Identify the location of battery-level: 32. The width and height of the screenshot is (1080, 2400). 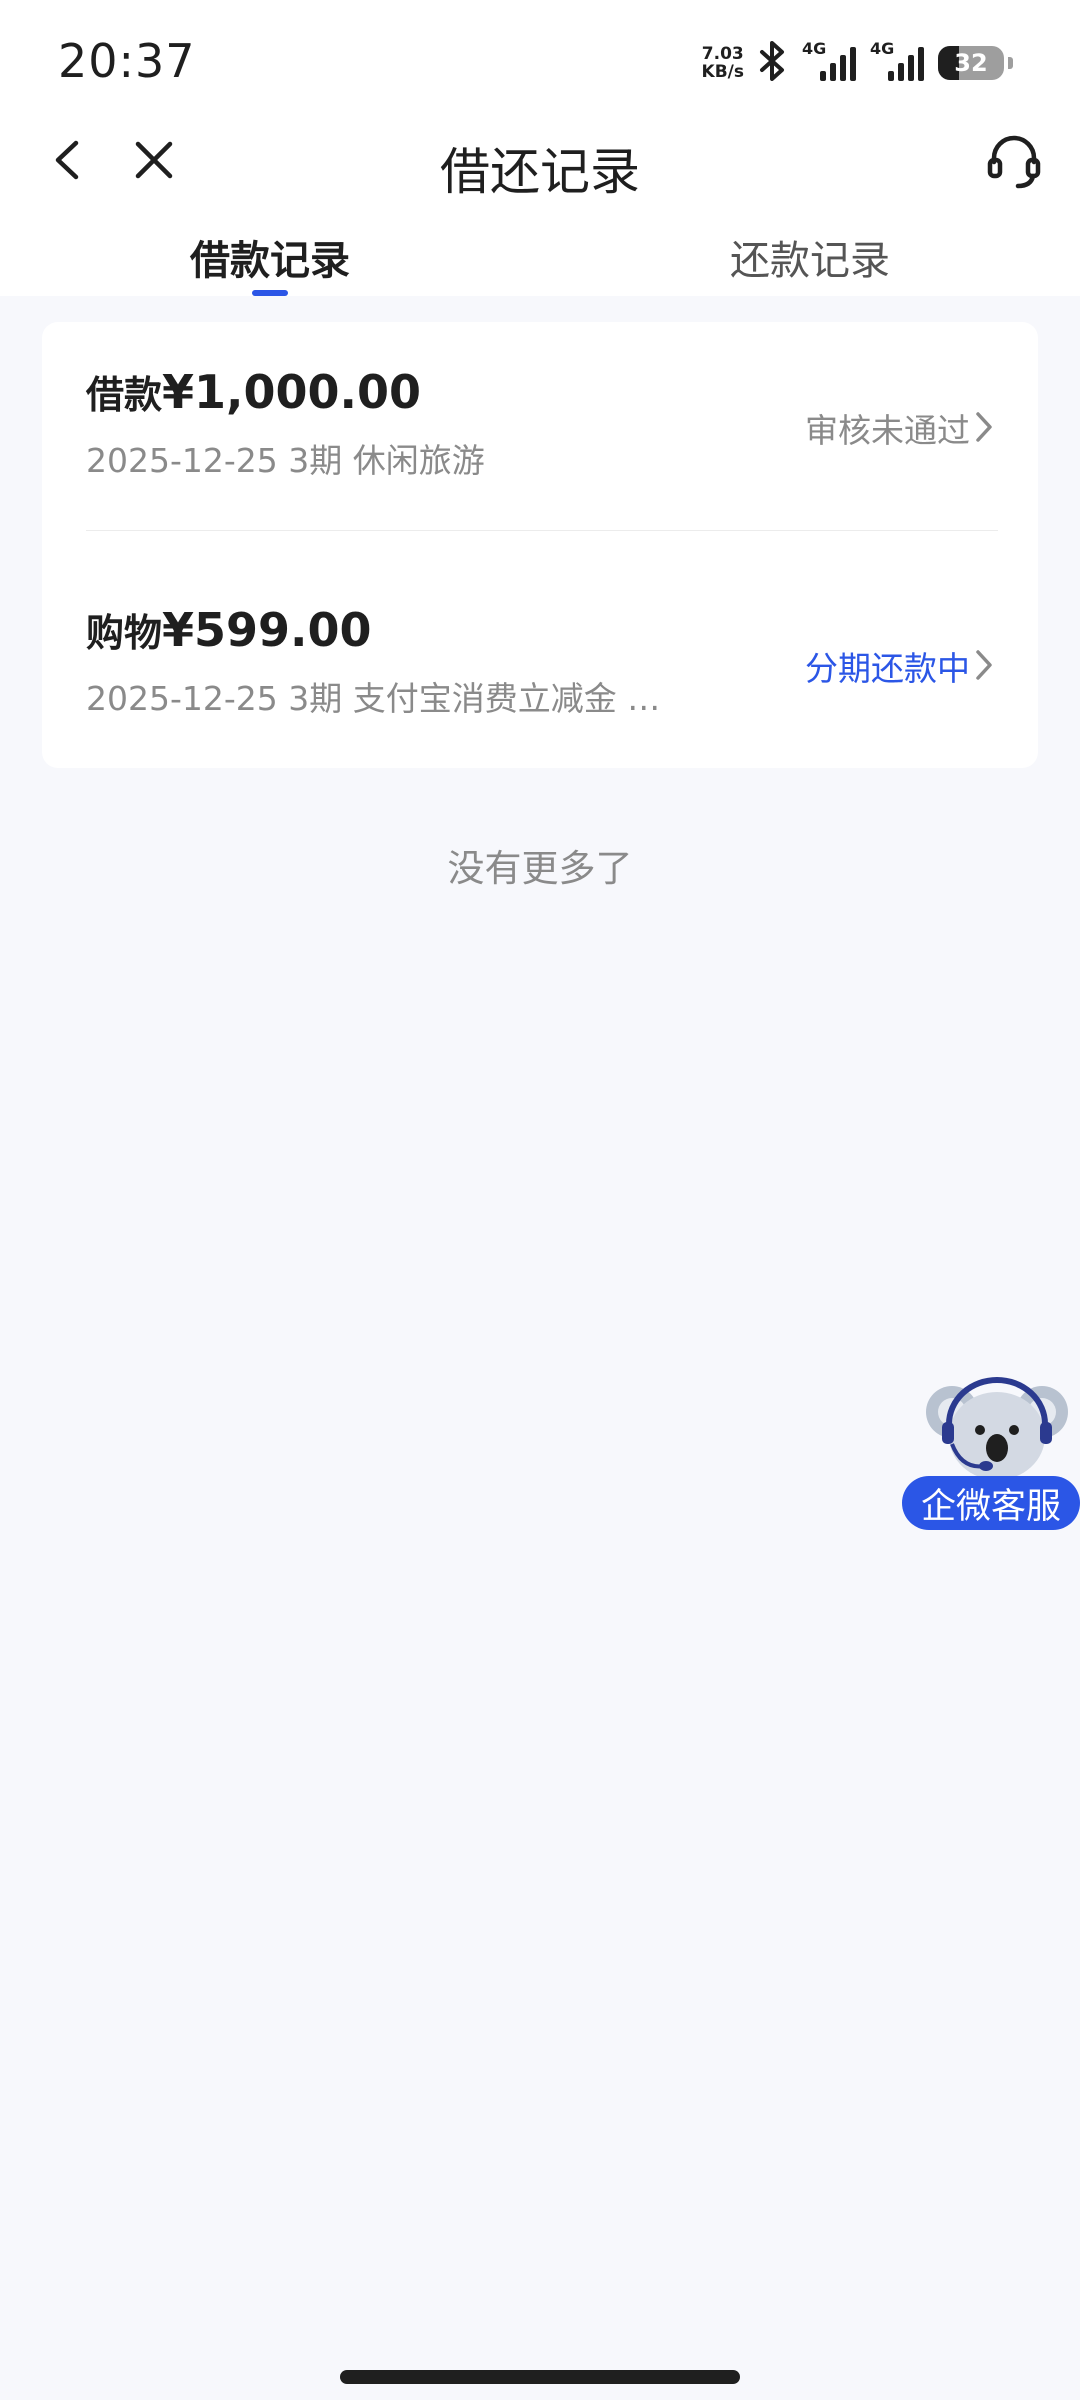
(971, 63).